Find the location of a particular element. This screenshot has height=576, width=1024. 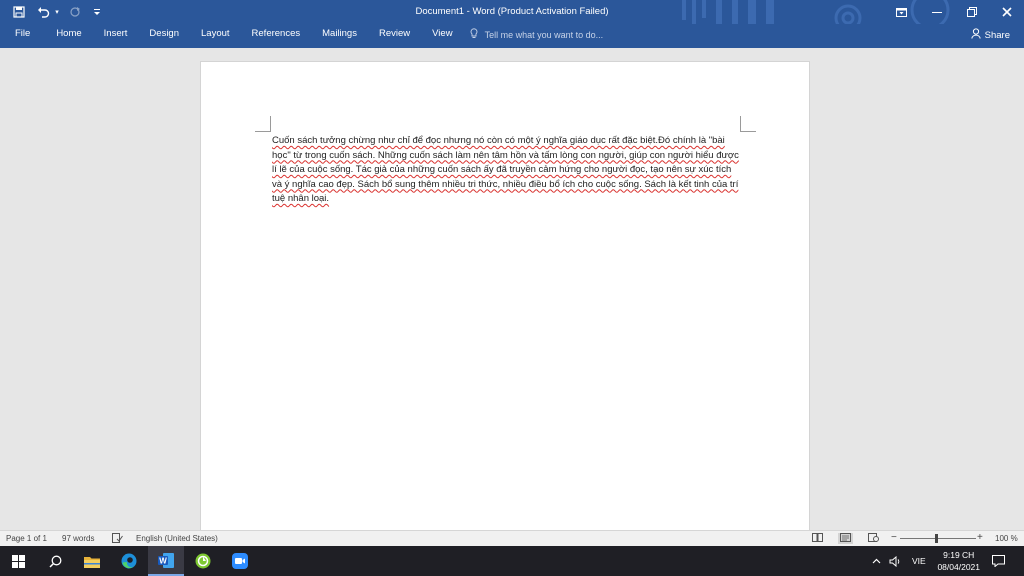

windows-start-icon is located at coordinates (18, 561).